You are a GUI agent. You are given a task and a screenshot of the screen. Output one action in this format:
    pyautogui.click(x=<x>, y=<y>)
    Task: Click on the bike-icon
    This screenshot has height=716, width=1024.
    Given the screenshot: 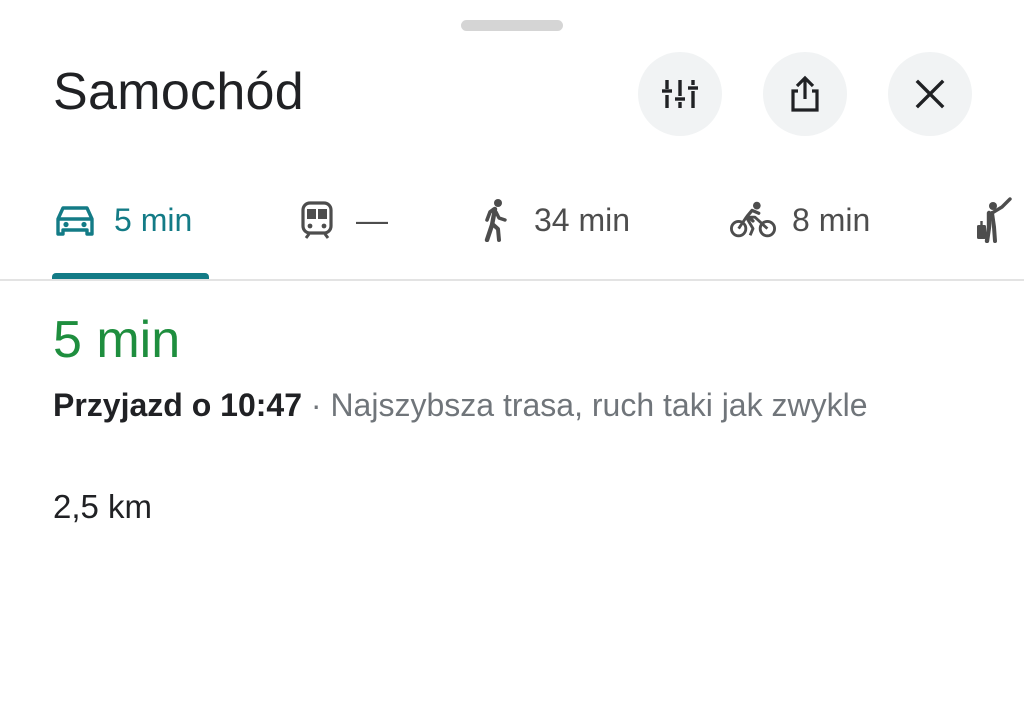 What is the action you would take?
    pyautogui.click(x=753, y=220)
    